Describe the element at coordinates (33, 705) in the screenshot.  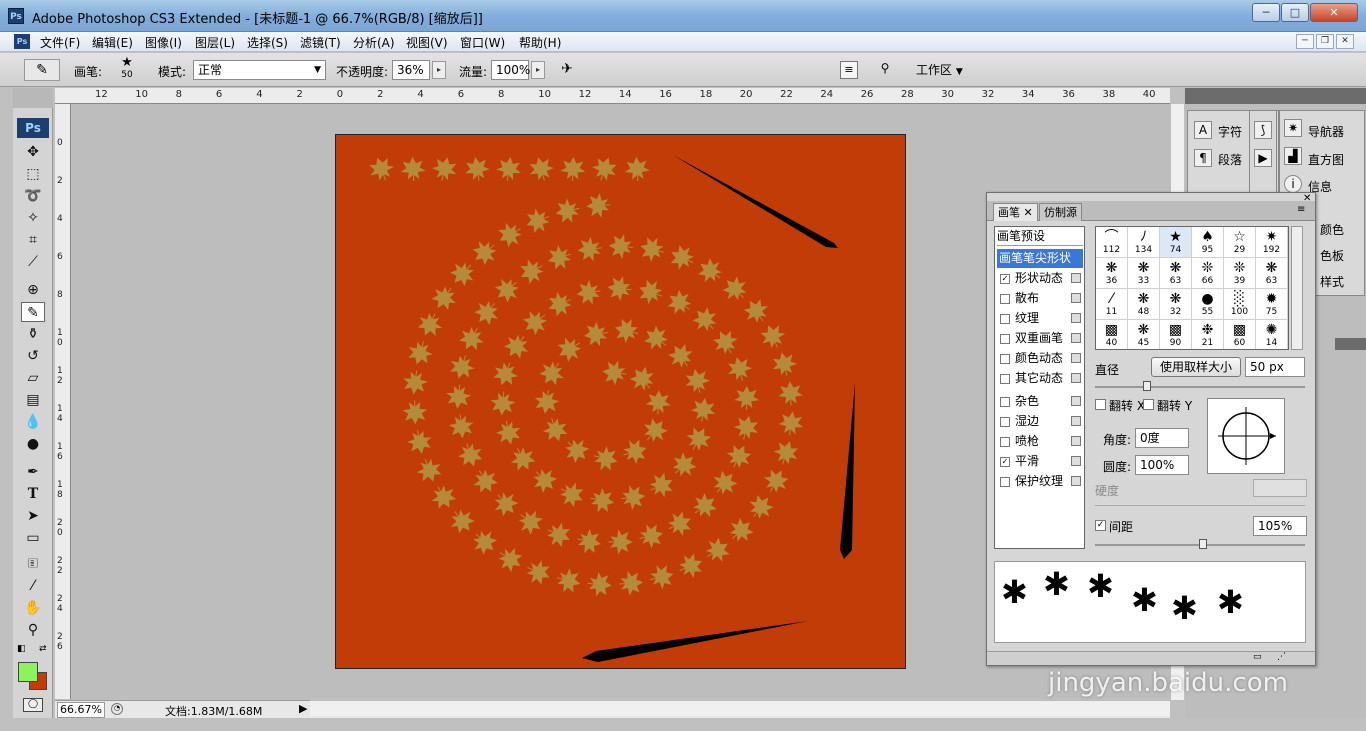
I see `quick-mask-icon: ◯` at that location.